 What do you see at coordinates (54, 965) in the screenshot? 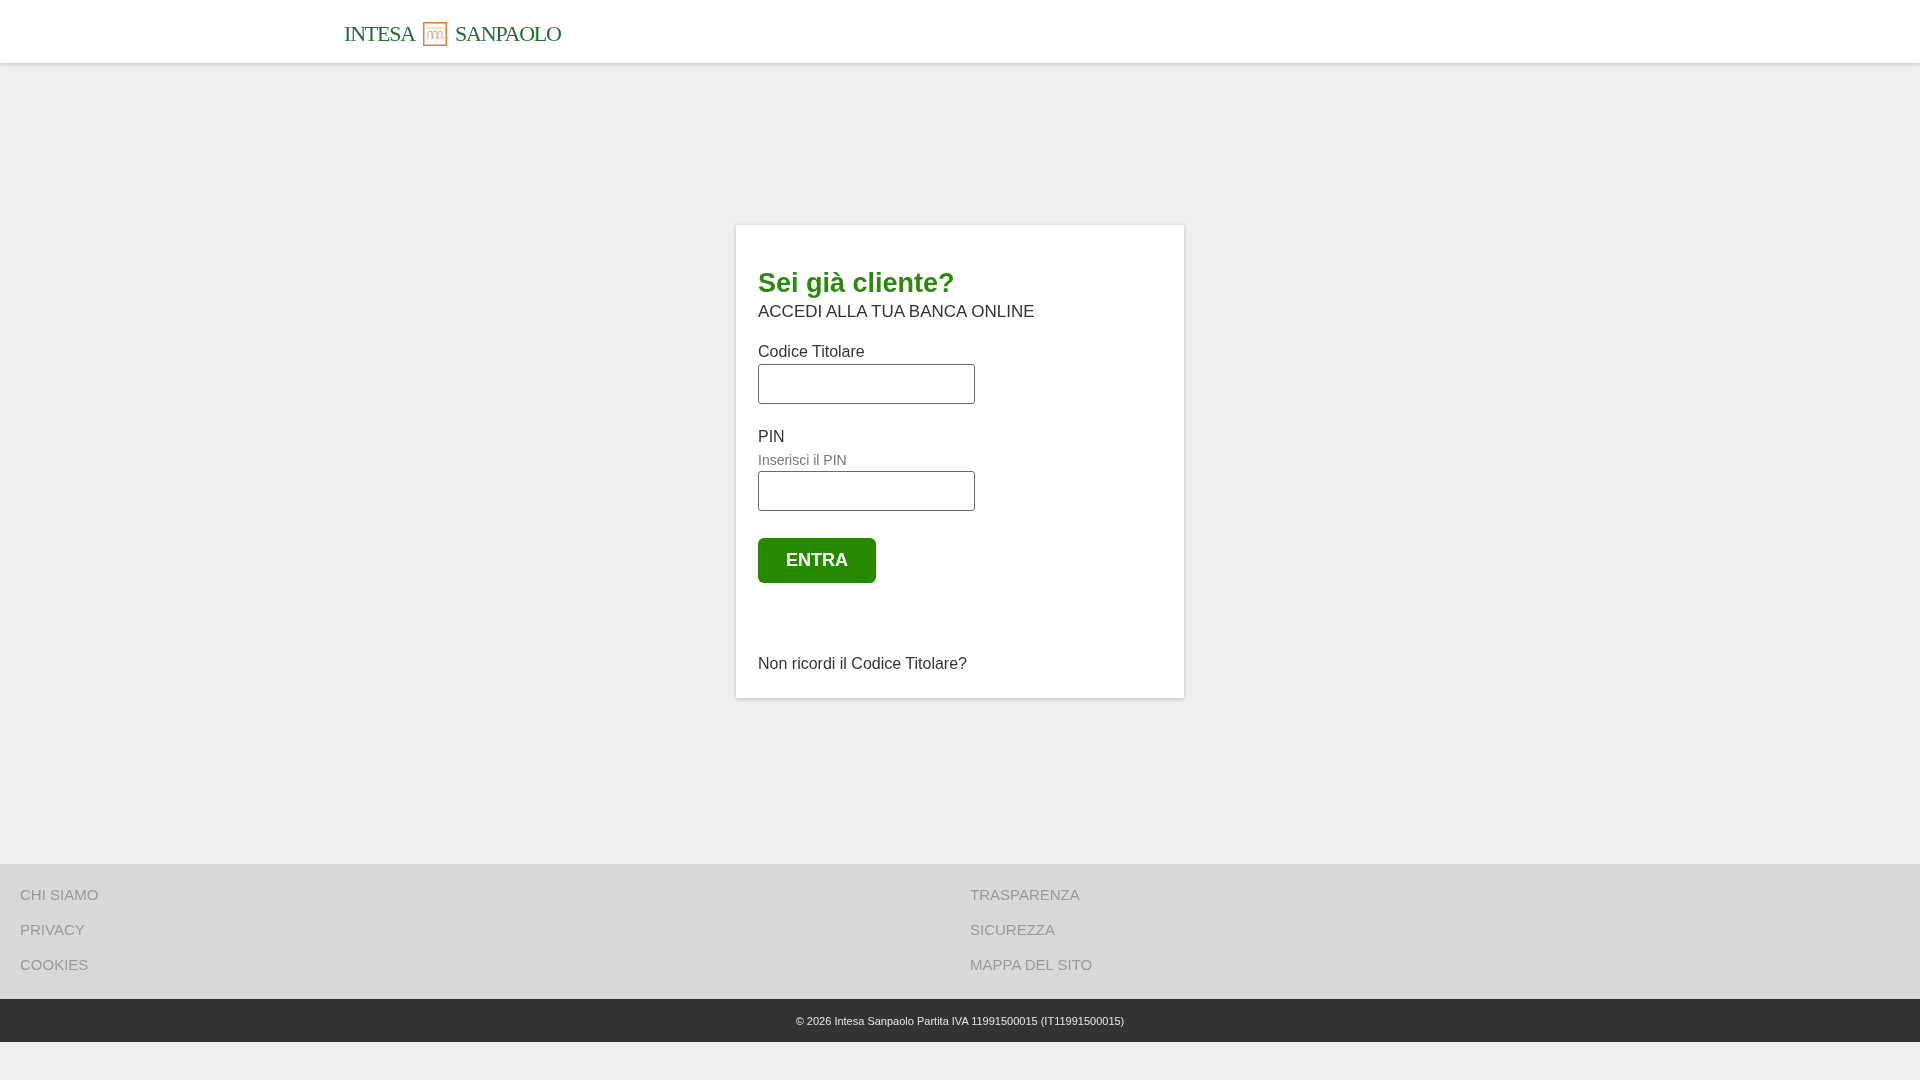
I see `footer-link: COOKIES` at bounding box center [54, 965].